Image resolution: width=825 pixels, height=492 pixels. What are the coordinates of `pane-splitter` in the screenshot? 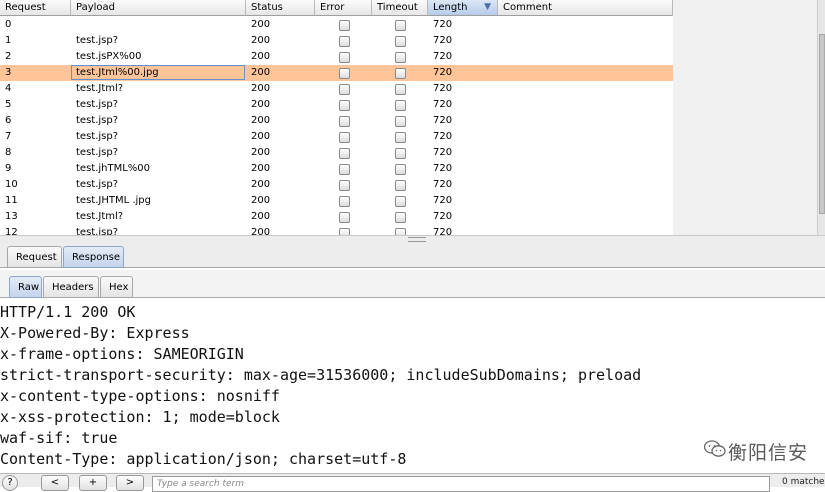 It's located at (412, 239).